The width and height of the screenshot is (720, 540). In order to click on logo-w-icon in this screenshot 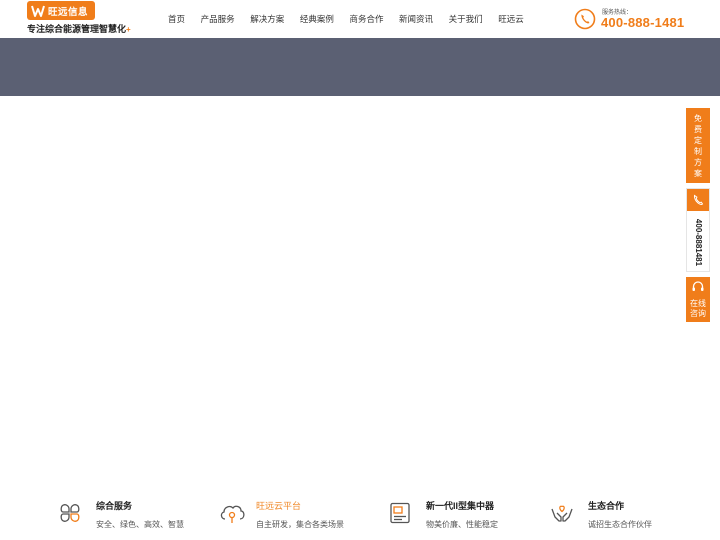, I will do `click(38, 11)`.